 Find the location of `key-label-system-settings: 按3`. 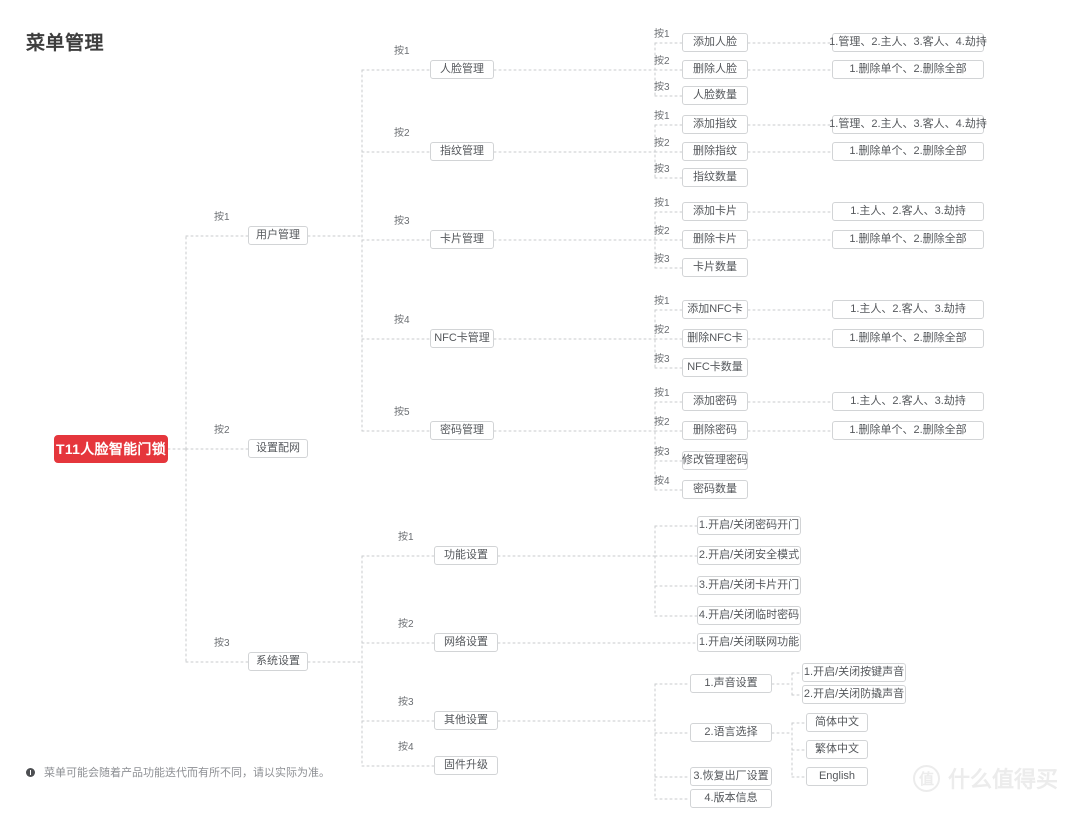

key-label-system-settings: 按3 is located at coordinates (222, 643).